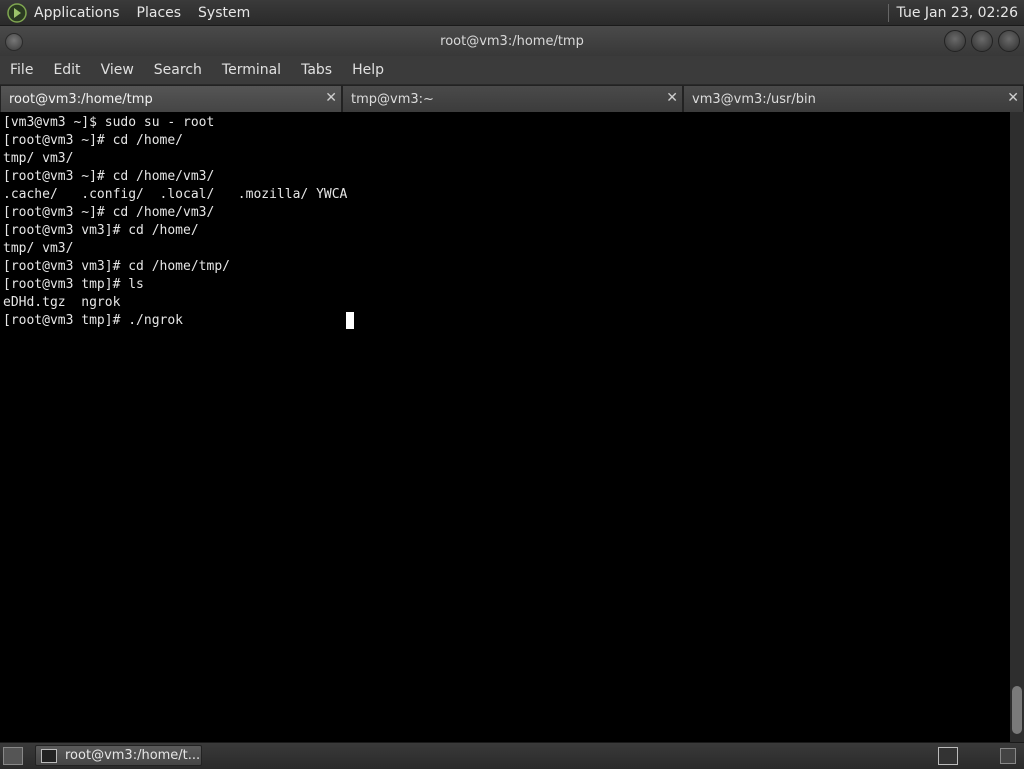  What do you see at coordinates (392, 99) in the screenshot?
I see `tab-label: tmp@vm3:~` at bounding box center [392, 99].